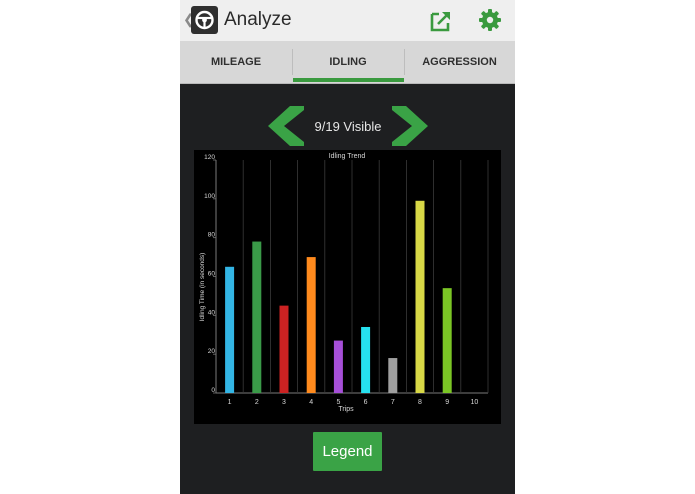 Image resolution: width=695 pixels, height=494 pixels. What do you see at coordinates (230, 402) in the screenshot?
I see `chart-x-tick-label: 1` at bounding box center [230, 402].